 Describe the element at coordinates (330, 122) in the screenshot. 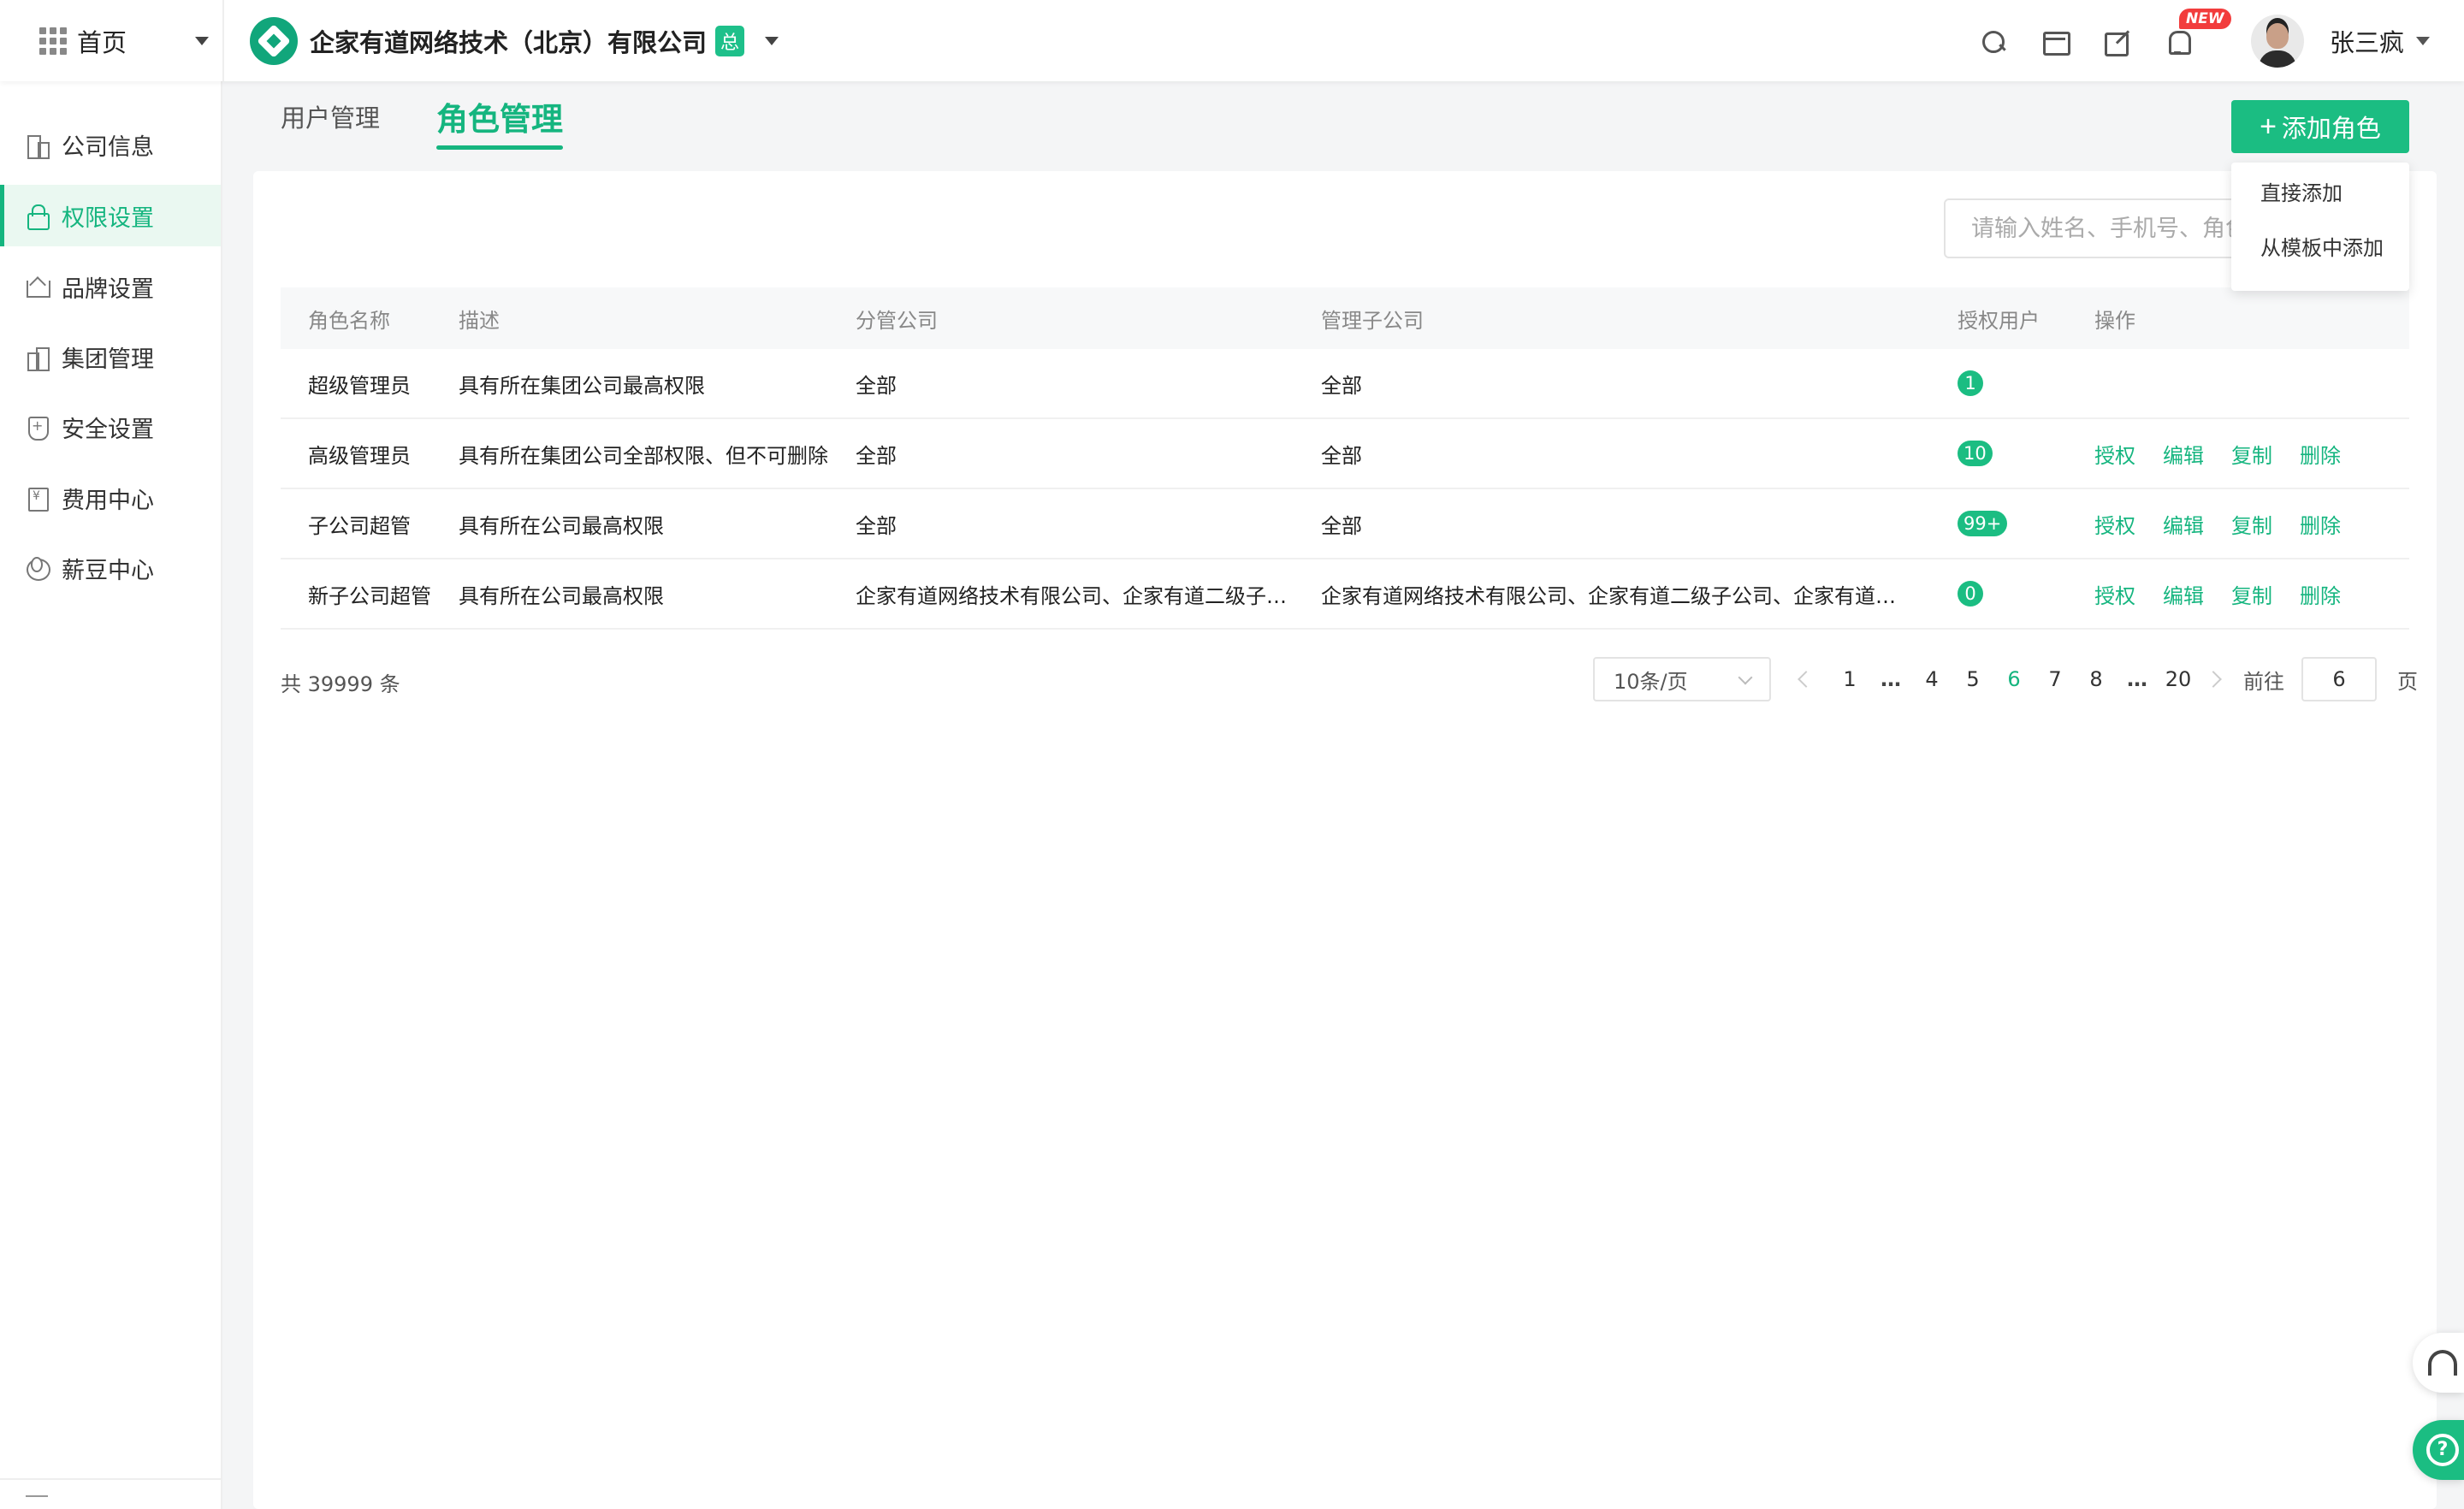

I see `tab-user-management: 用户管理` at that location.